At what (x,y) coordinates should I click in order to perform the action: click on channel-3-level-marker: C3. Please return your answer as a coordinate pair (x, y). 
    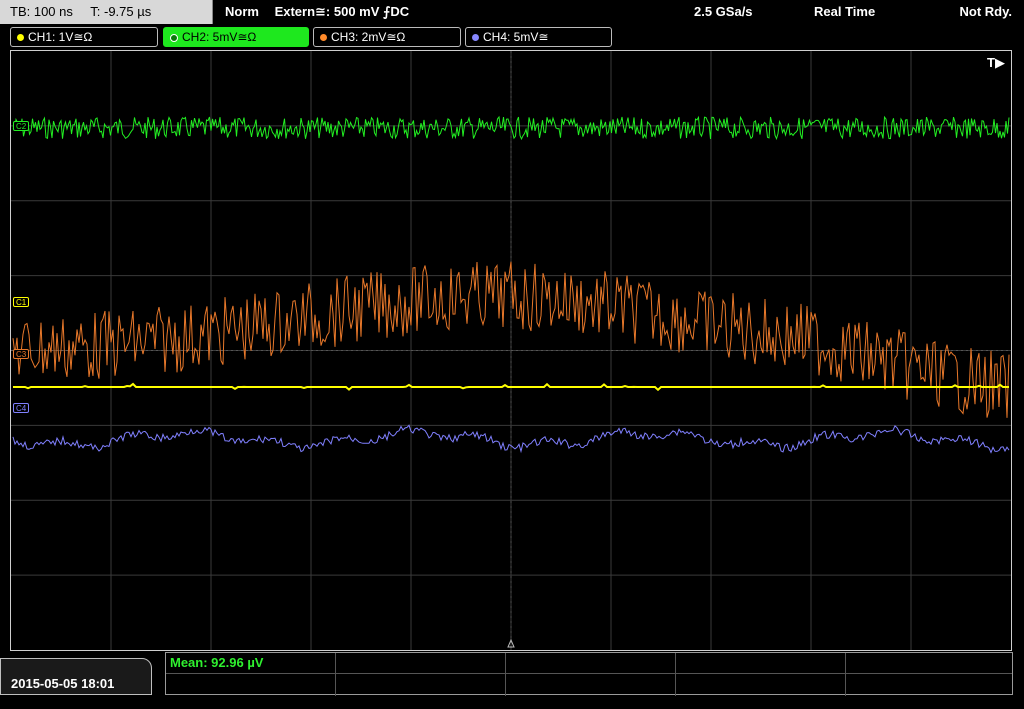
    Looking at the image, I should click on (21, 354).